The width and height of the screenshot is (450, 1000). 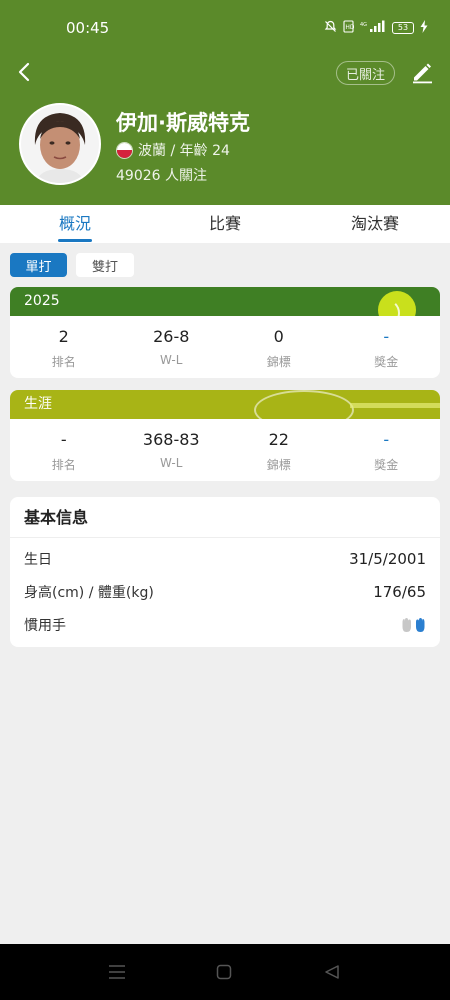 What do you see at coordinates (105, 265) in the screenshot?
I see `doubles-toggle: 雙打` at bounding box center [105, 265].